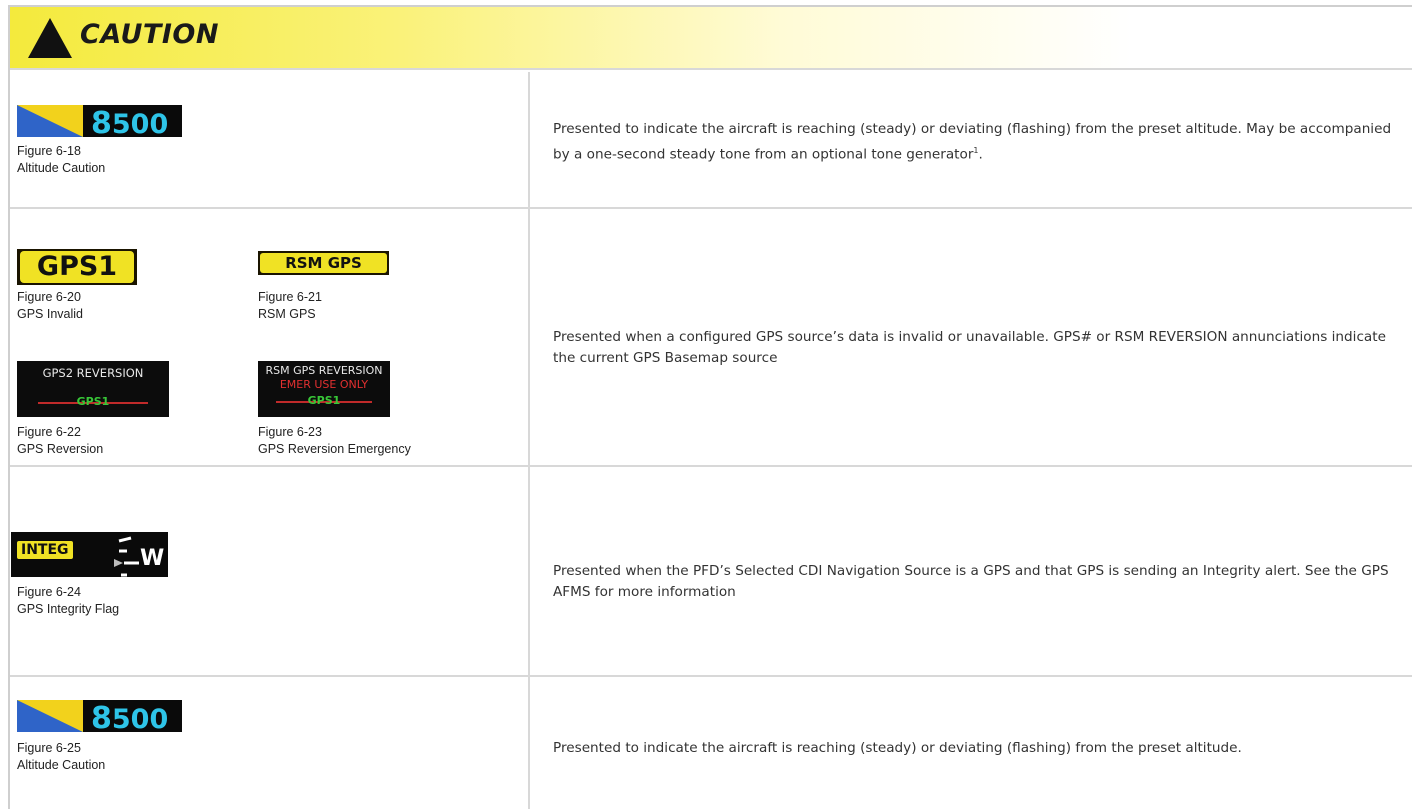  Describe the element at coordinates (334, 449) in the screenshot. I see `figure-title: GPS Reversion Emergency` at that location.